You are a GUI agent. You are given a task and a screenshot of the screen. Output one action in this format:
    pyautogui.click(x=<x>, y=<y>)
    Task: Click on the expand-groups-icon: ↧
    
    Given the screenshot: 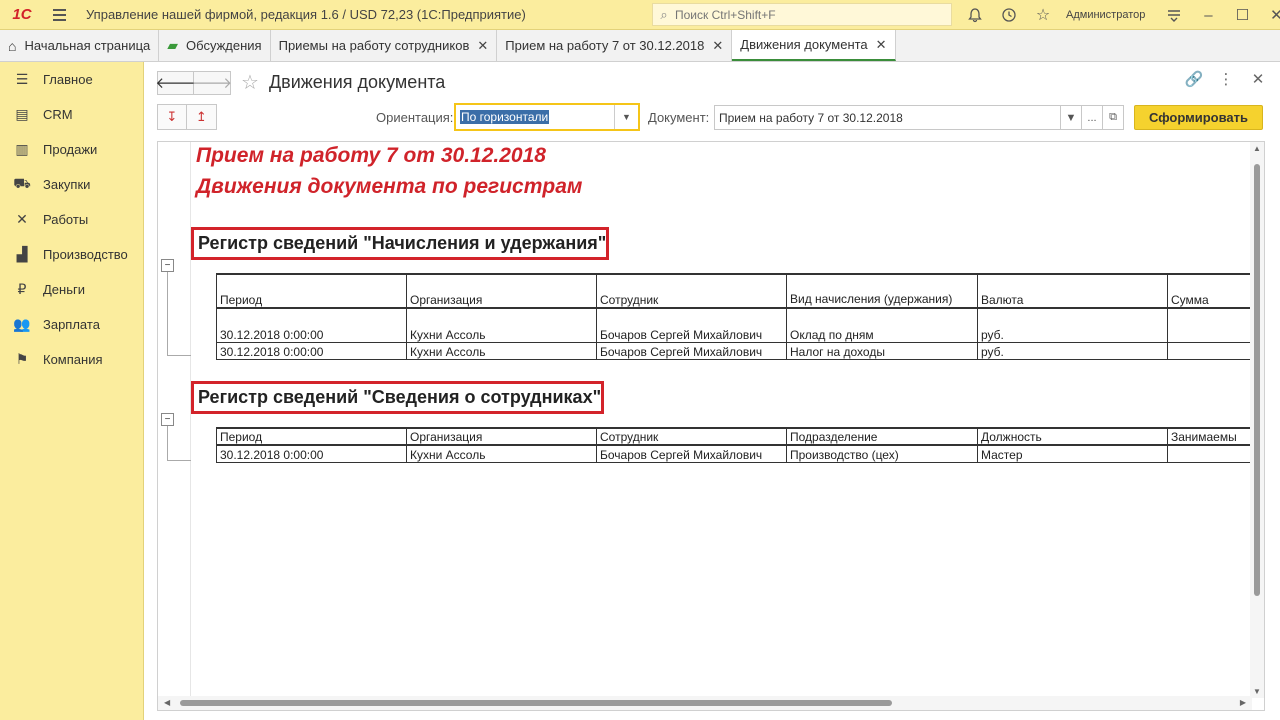 What is the action you would take?
    pyautogui.click(x=172, y=117)
    